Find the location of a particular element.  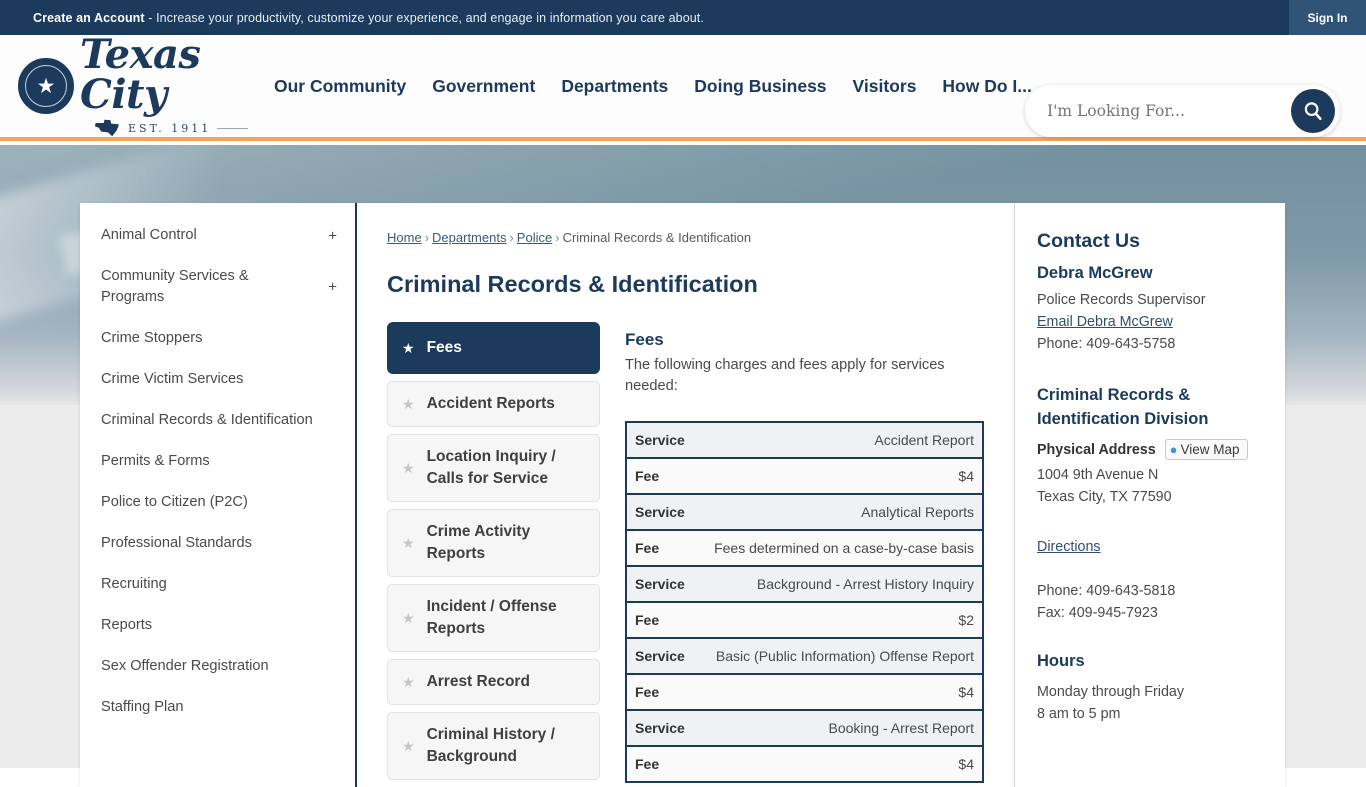

table-row: Service Booking - Arrest Report is located at coordinates (804, 728).